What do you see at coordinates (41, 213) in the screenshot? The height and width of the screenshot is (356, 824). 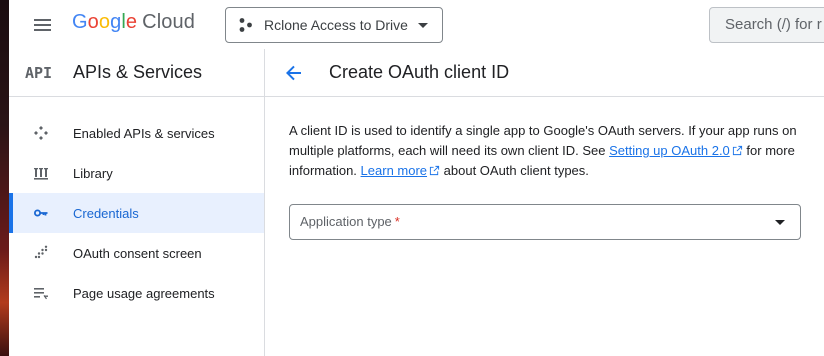 I see `key-icon` at bounding box center [41, 213].